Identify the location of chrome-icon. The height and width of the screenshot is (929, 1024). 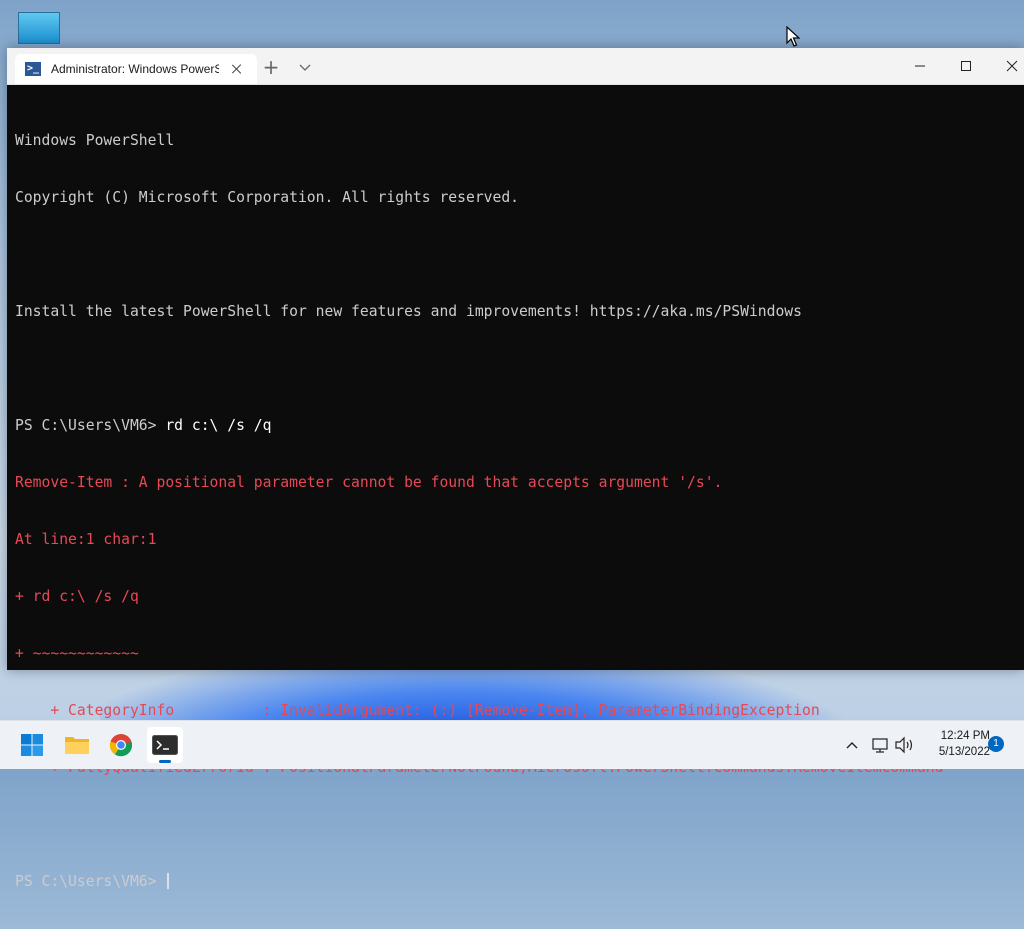
(121, 745).